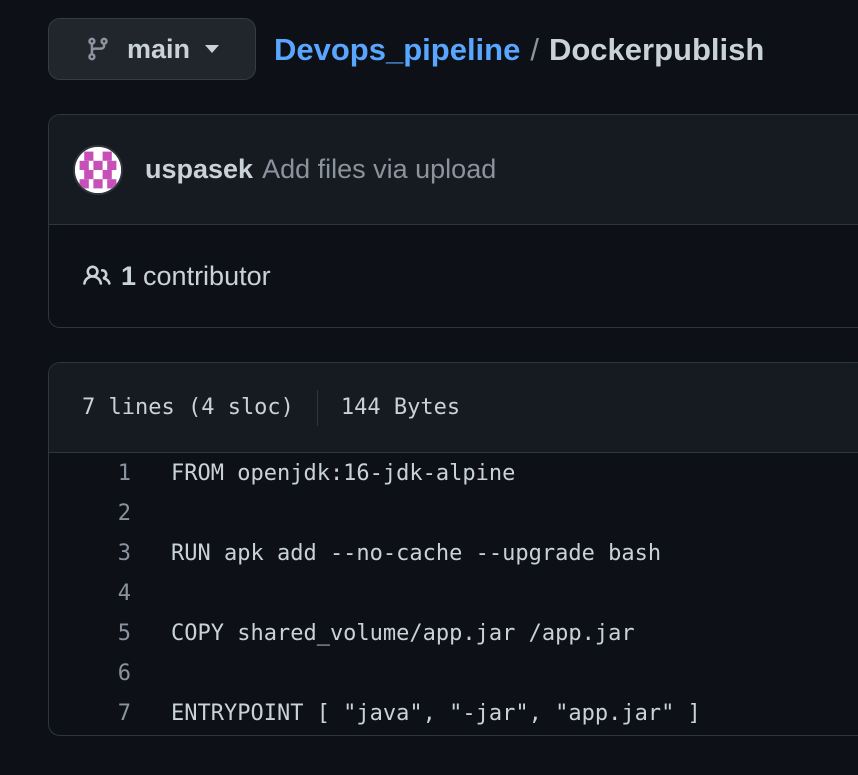  I want to click on code-line: 1 FROM openjdk:16-jdk-alpine, so click(453, 473).